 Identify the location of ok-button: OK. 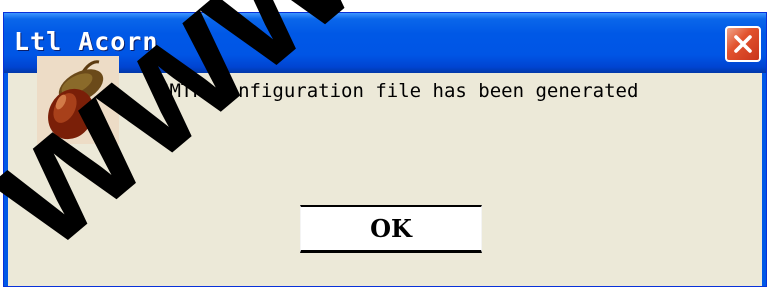
(391, 229).